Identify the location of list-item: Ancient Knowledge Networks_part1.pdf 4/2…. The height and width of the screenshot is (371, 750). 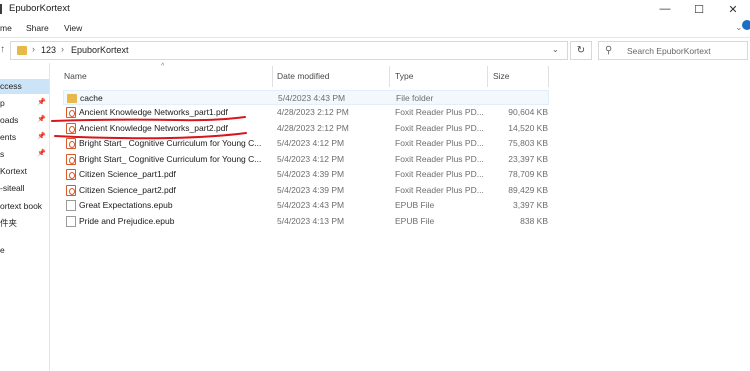
(306, 112).